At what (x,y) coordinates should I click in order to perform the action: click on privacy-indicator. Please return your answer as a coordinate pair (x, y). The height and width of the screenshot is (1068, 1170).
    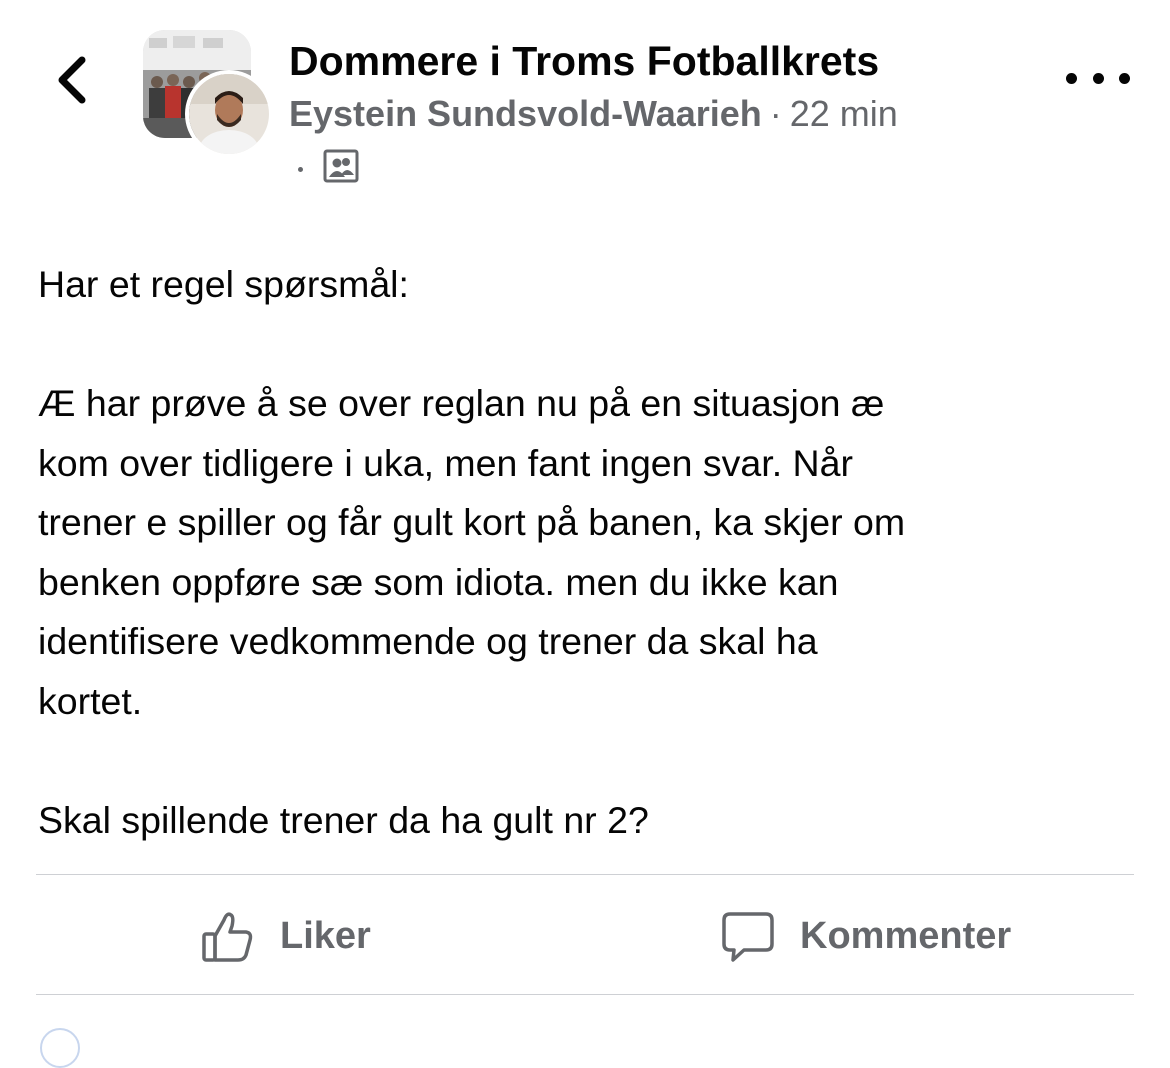
    Looking at the image, I should click on (328, 166).